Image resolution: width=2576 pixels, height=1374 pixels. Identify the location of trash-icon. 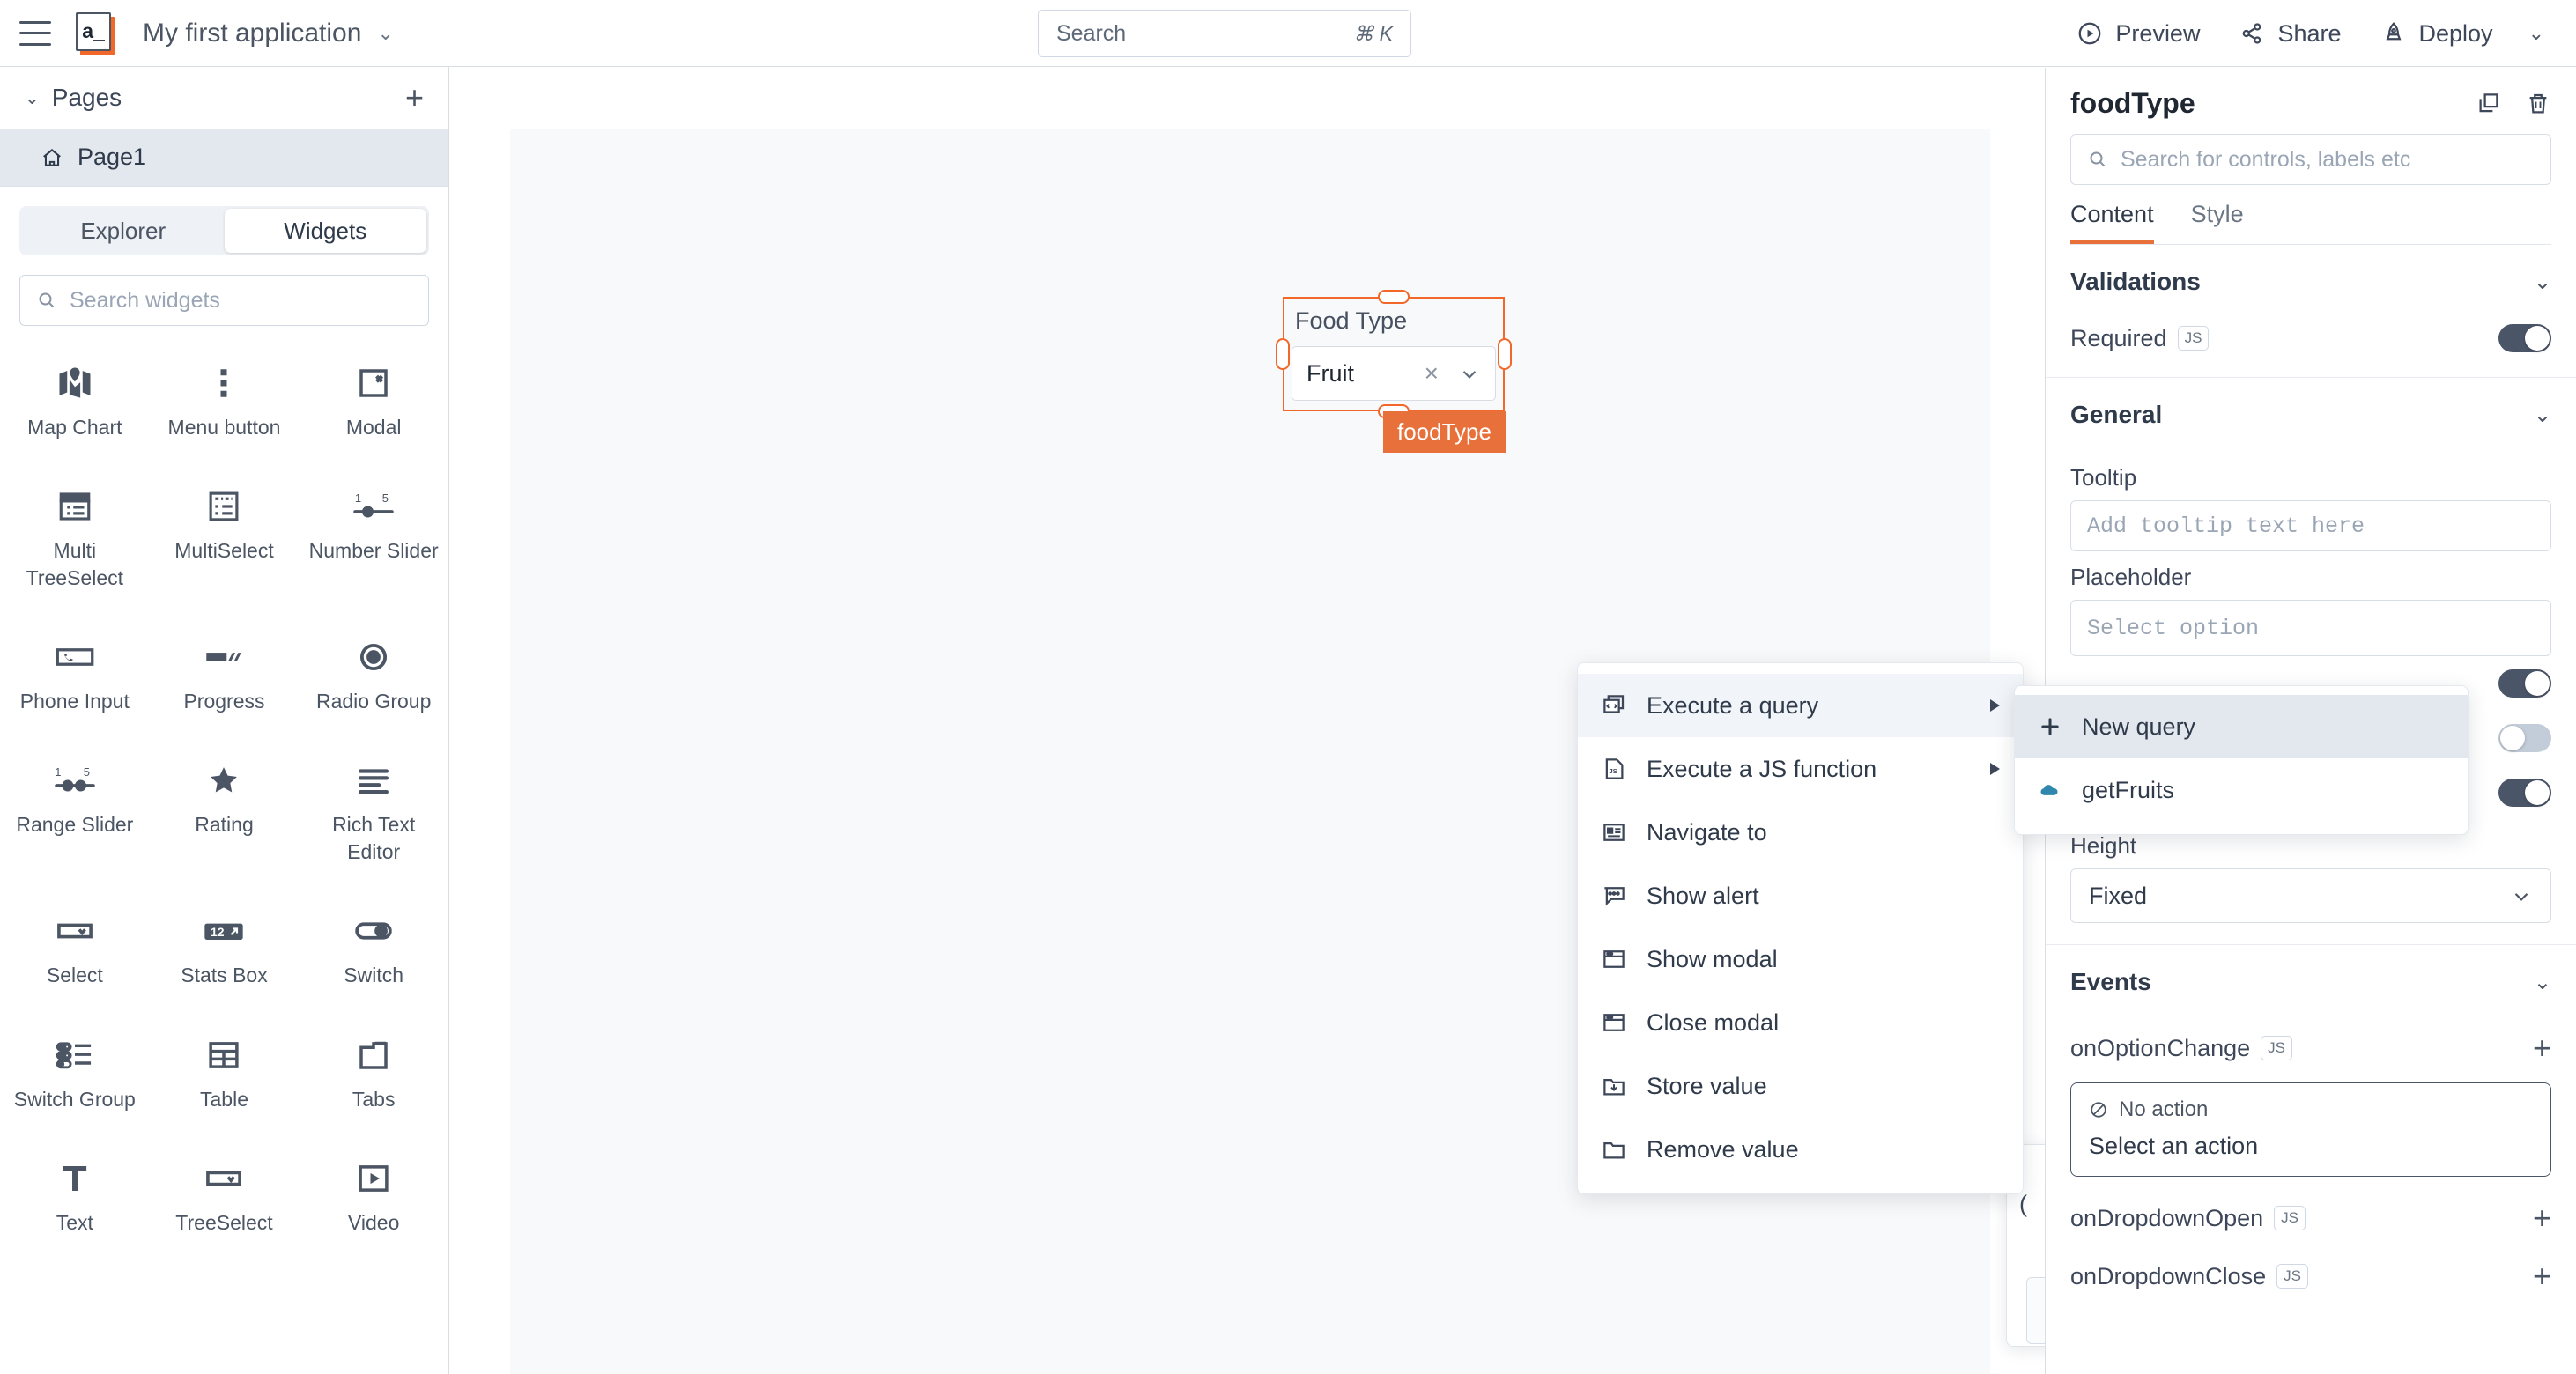
(2538, 104).